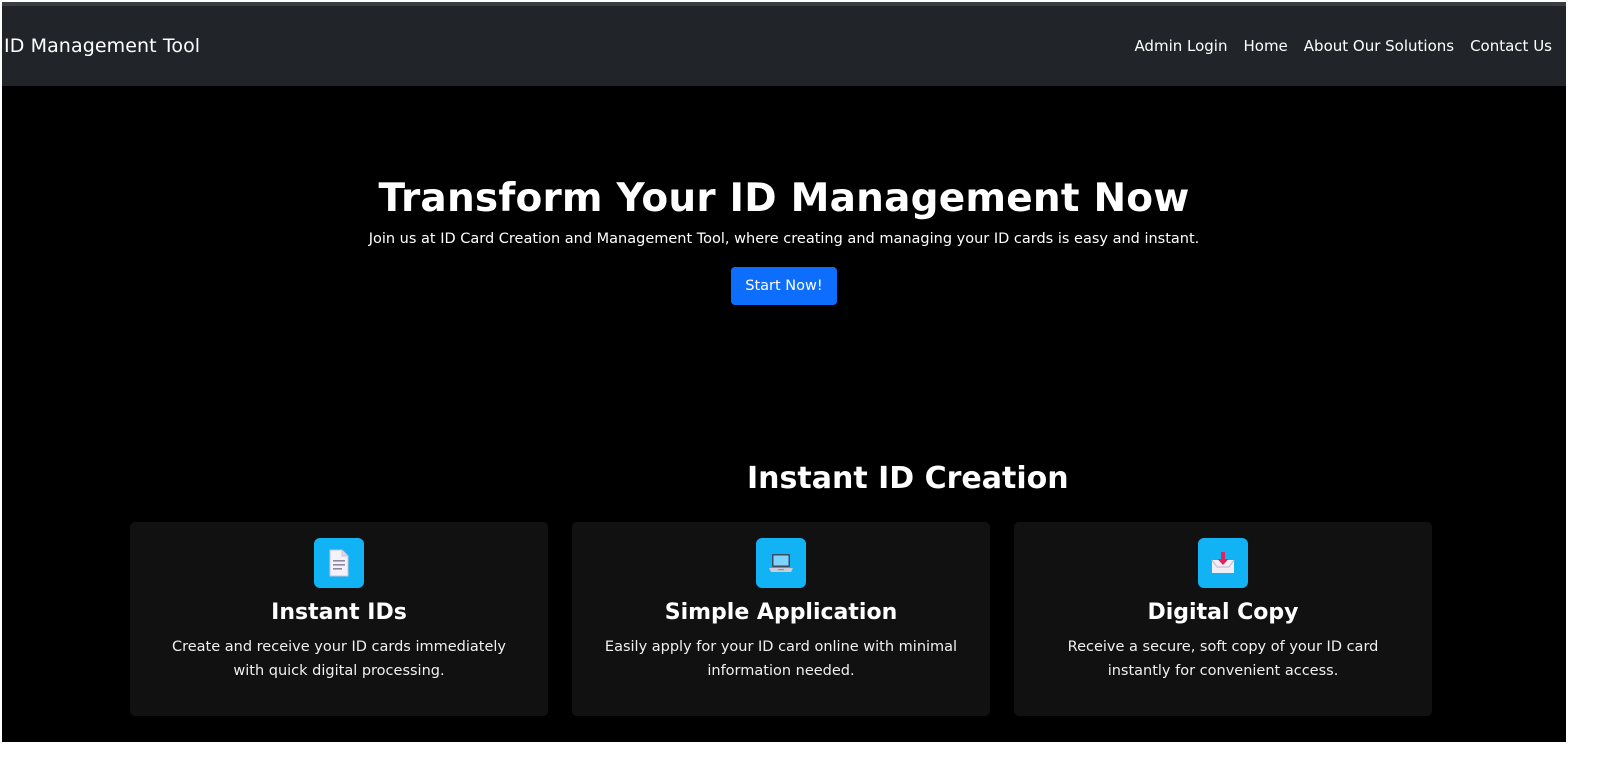 The width and height of the screenshot is (1600, 759). What do you see at coordinates (1511, 46) in the screenshot?
I see `nav-contact-us: Contact Us` at bounding box center [1511, 46].